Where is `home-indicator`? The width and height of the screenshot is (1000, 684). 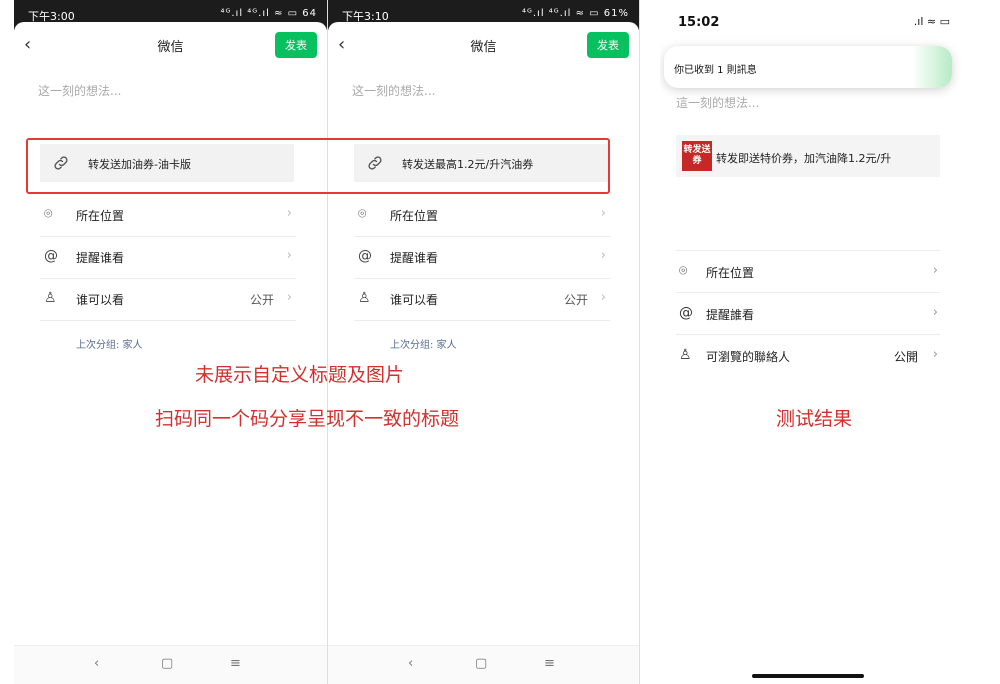 home-indicator is located at coordinates (808, 676).